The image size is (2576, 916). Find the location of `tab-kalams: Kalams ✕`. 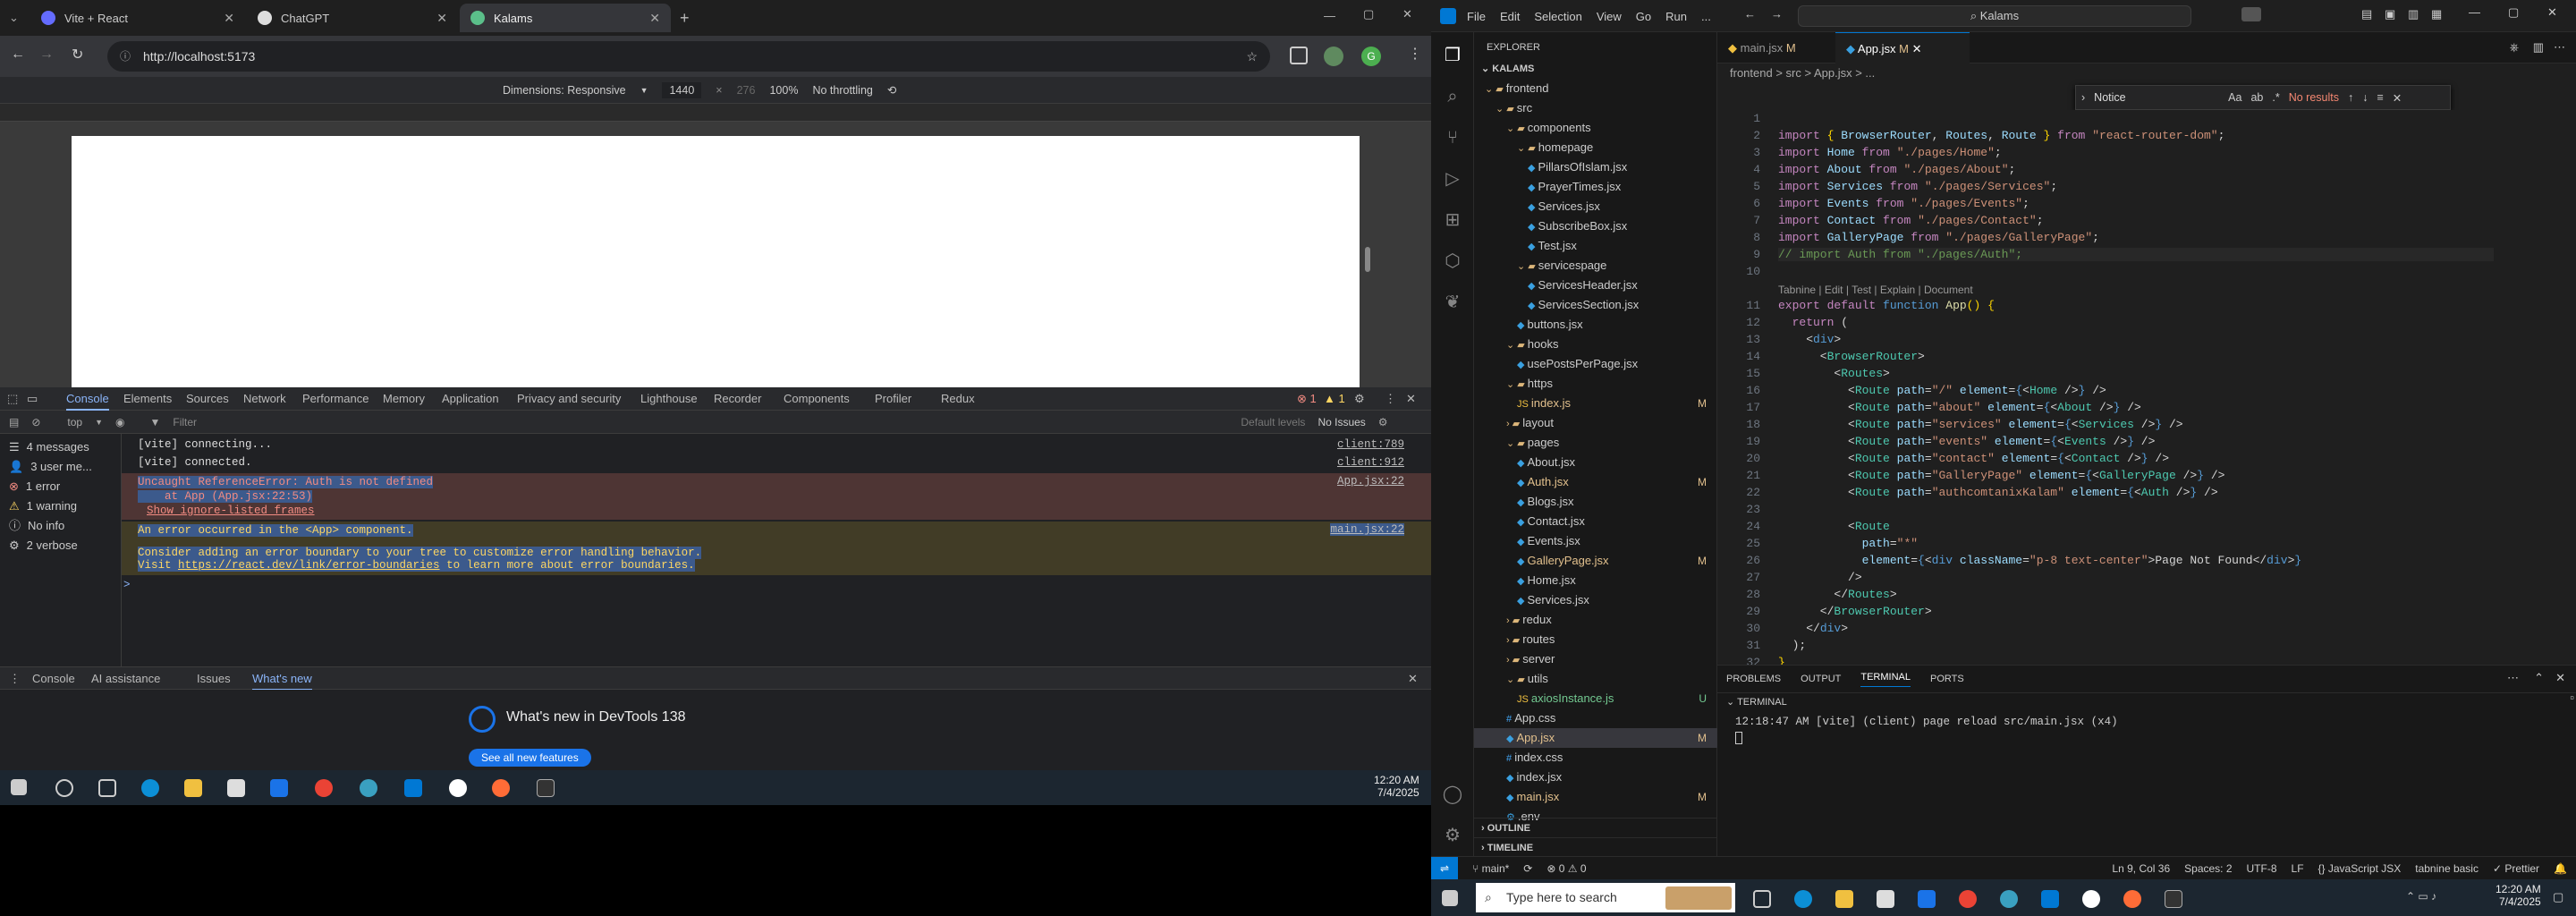

tab-kalams: Kalams ✕ is located at coordinates (565, 18).